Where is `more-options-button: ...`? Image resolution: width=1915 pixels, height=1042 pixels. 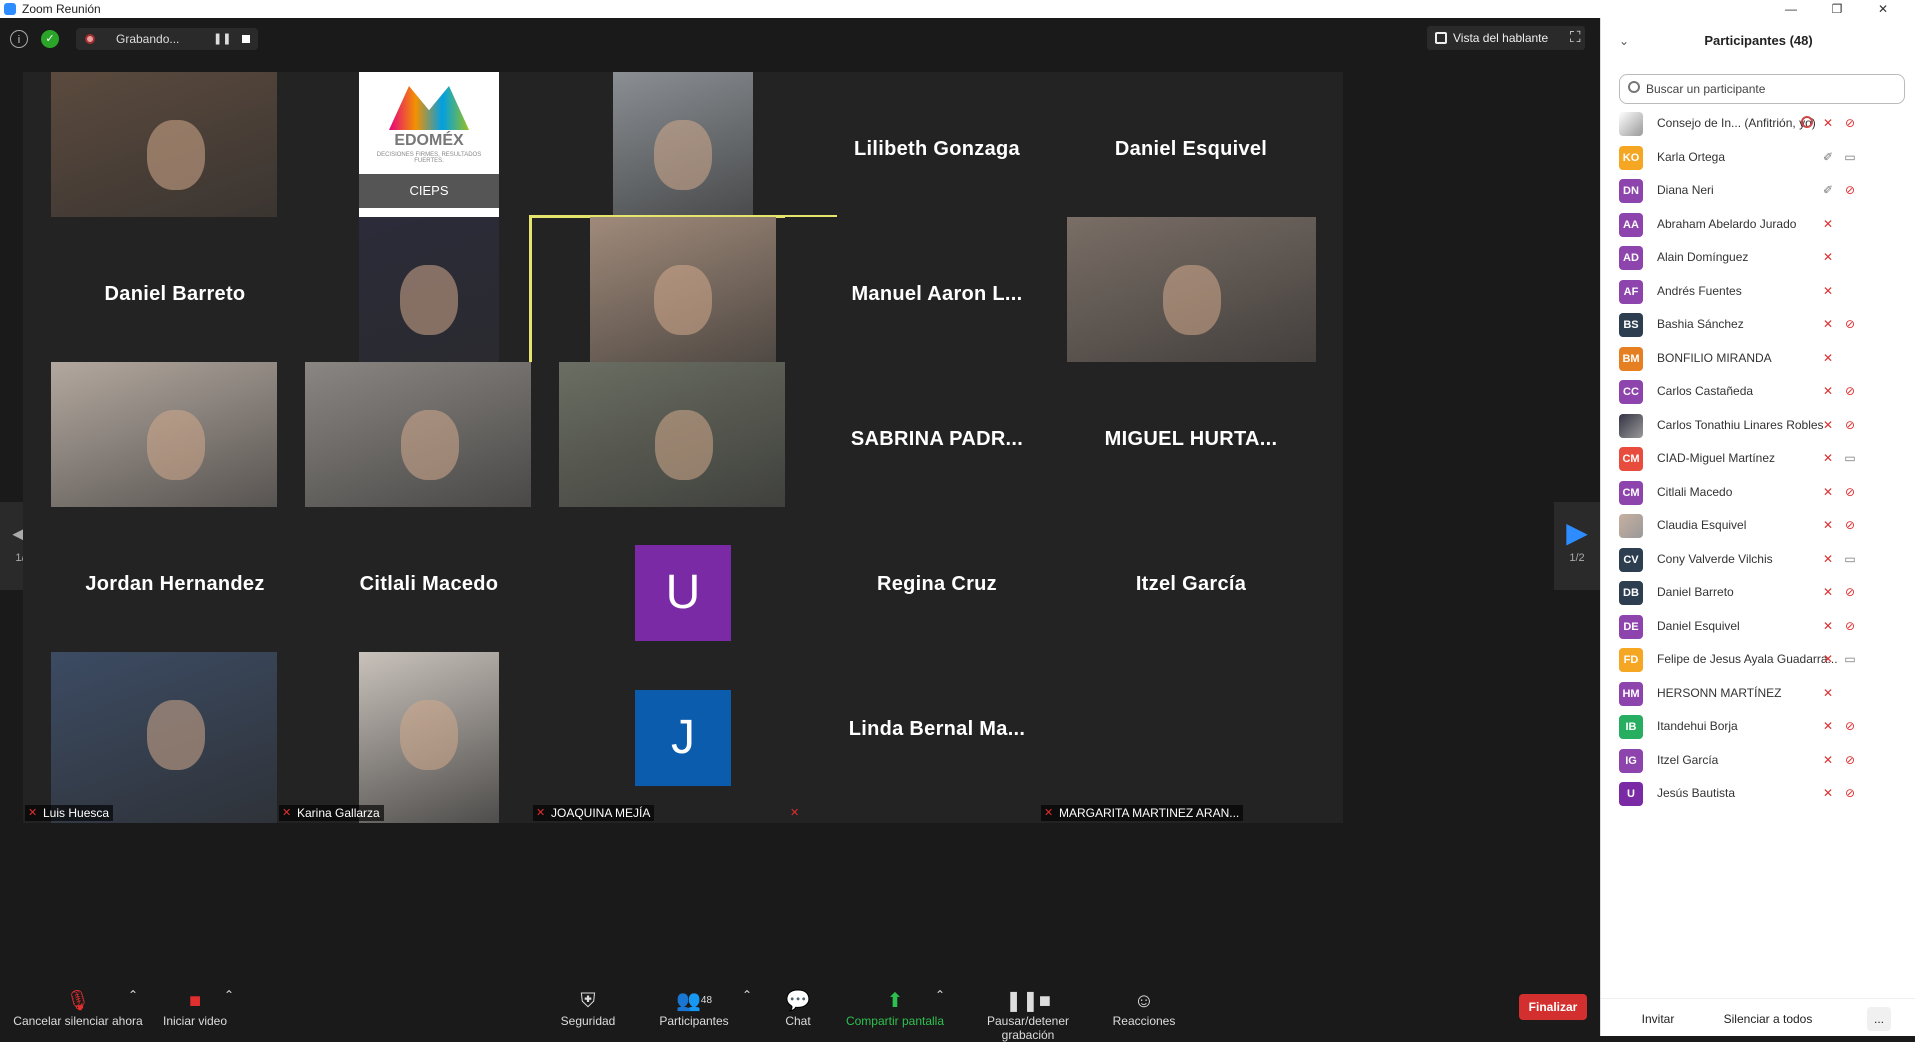
more-options-button: ... is located at coordinates (1879, 1019).